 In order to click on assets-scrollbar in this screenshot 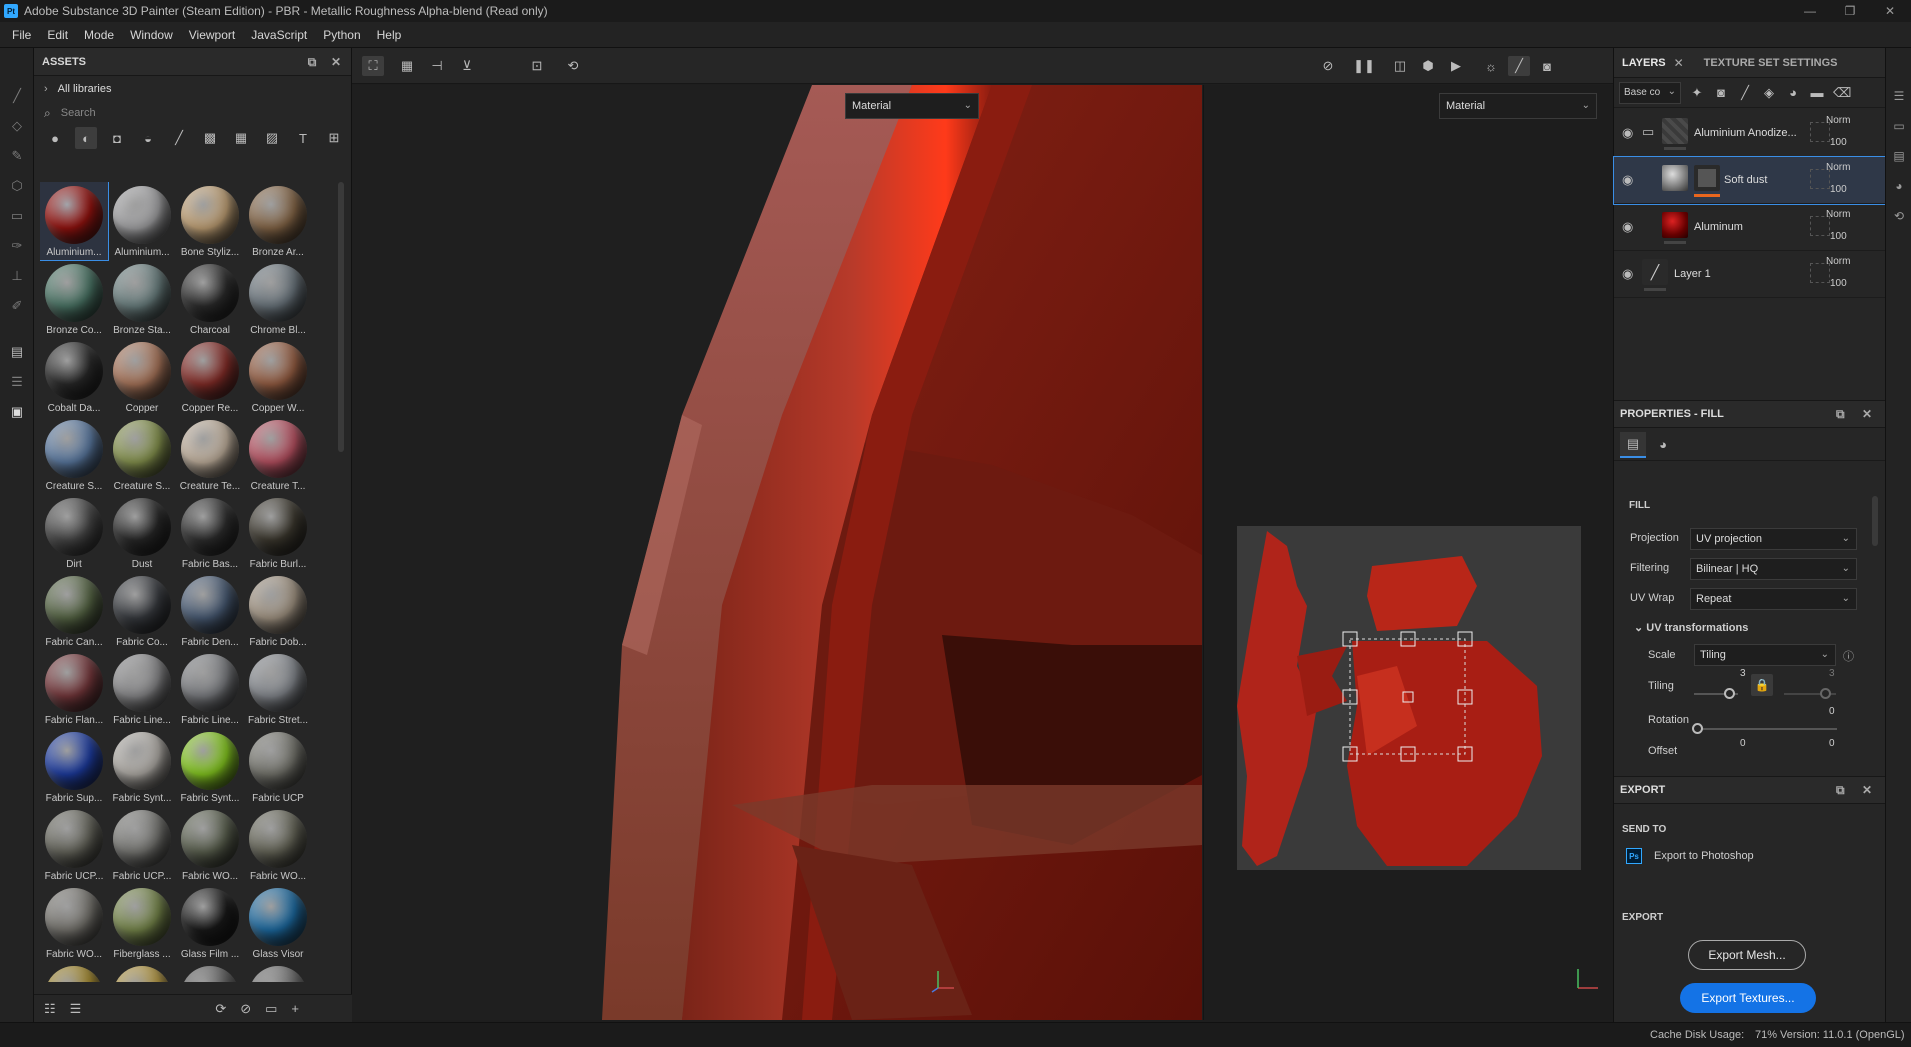, I will do `click(341, 317)`.